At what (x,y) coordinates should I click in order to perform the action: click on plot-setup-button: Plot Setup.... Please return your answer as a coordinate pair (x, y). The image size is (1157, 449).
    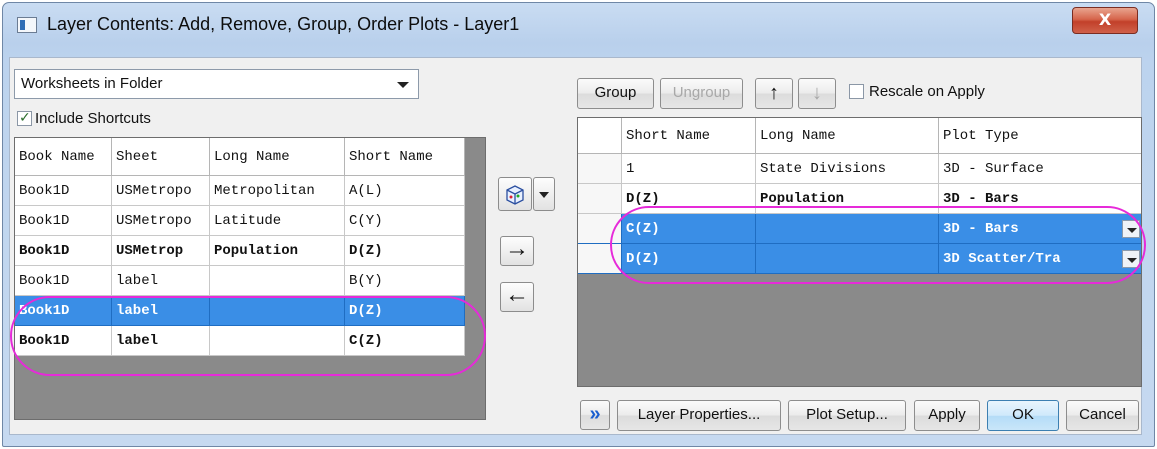
    Looking at the image, I should click on (847, 415).